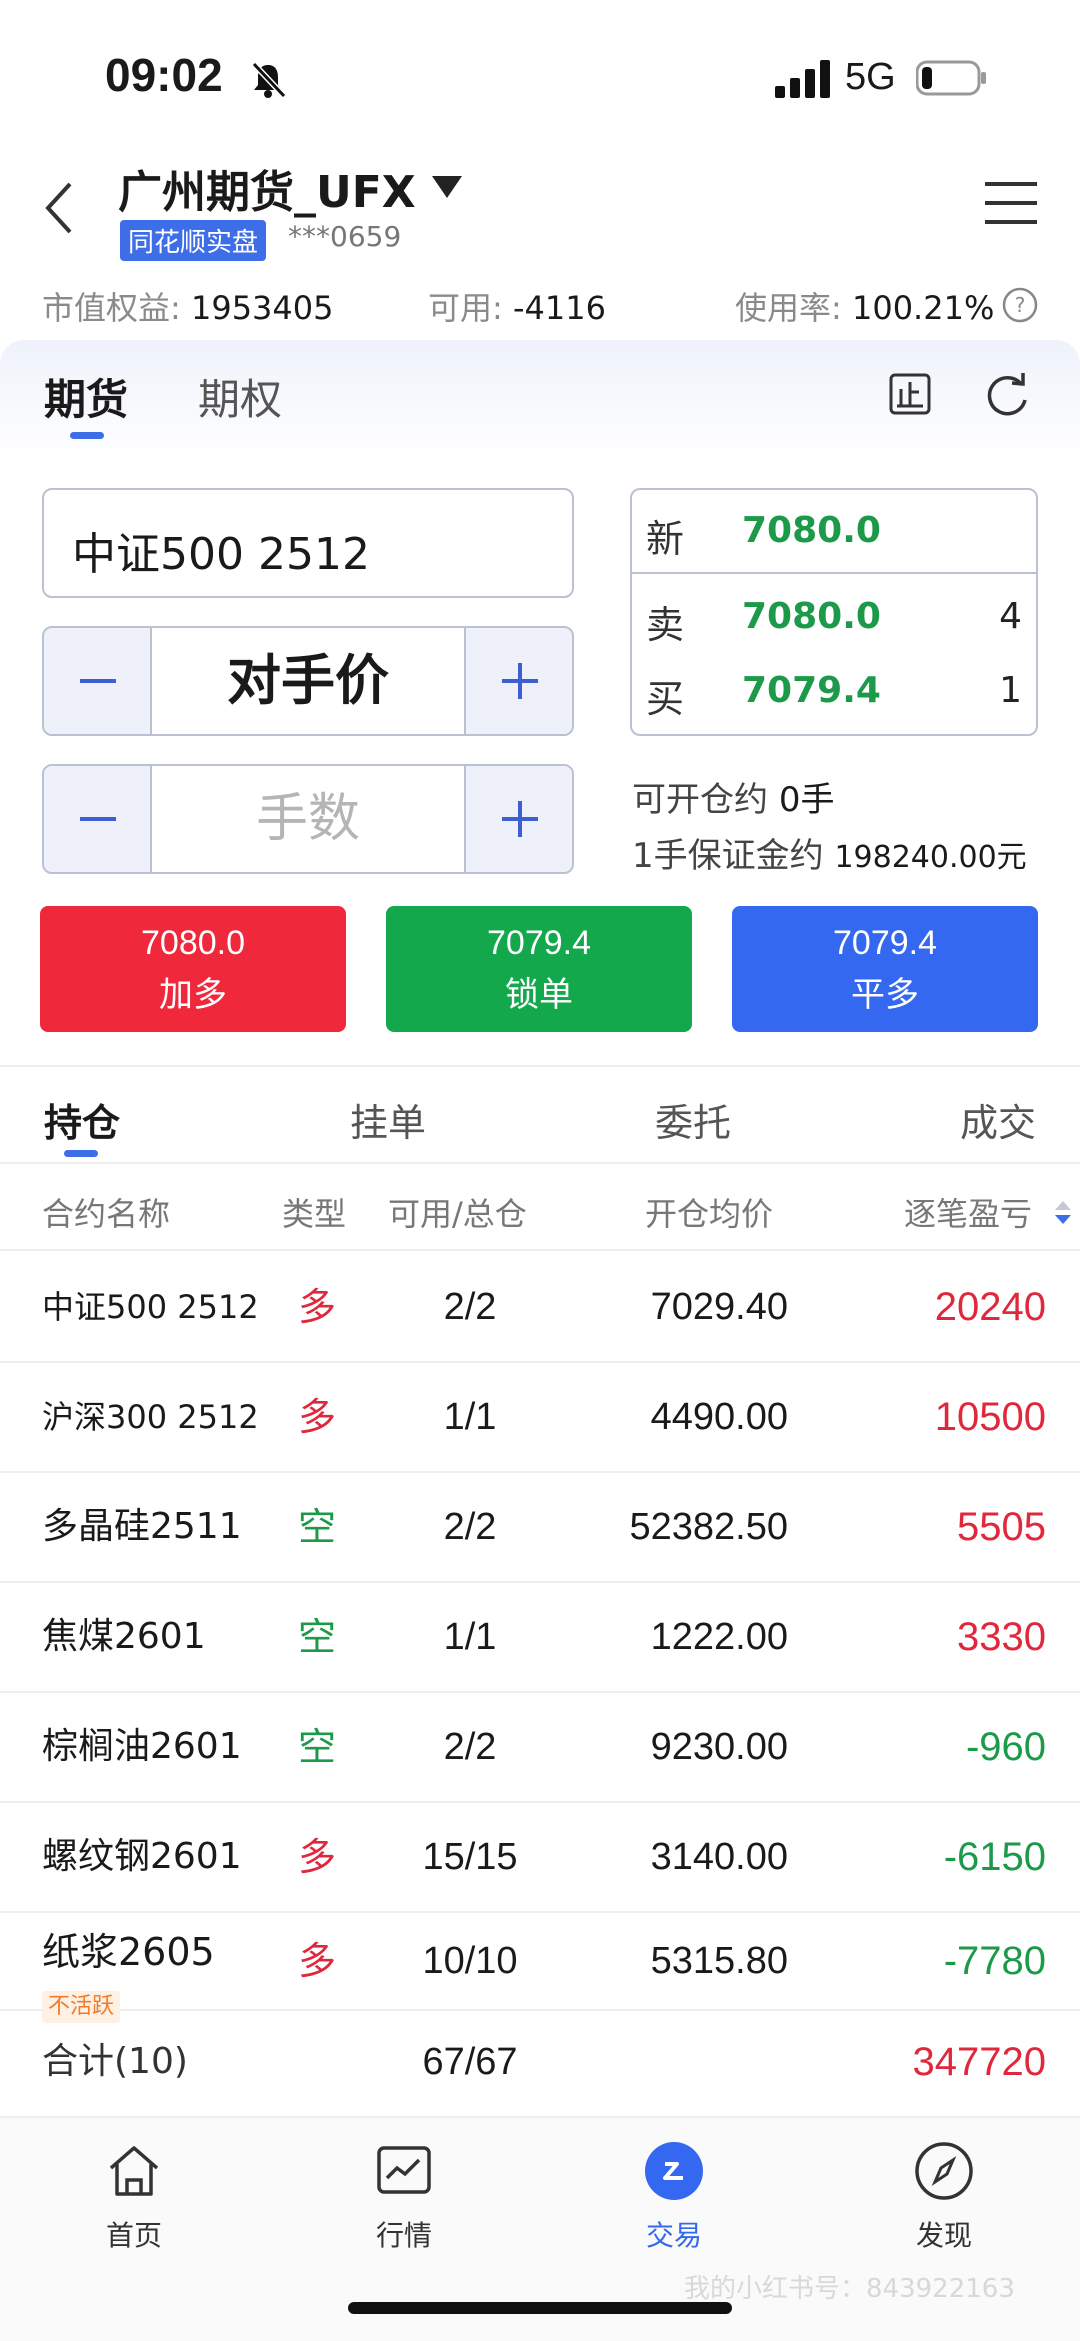 This screenshot has width=1080, height=2341. Describe the element at coordinates (345, 236) in the screenshot. I see `account-number: ***0659` at that location.